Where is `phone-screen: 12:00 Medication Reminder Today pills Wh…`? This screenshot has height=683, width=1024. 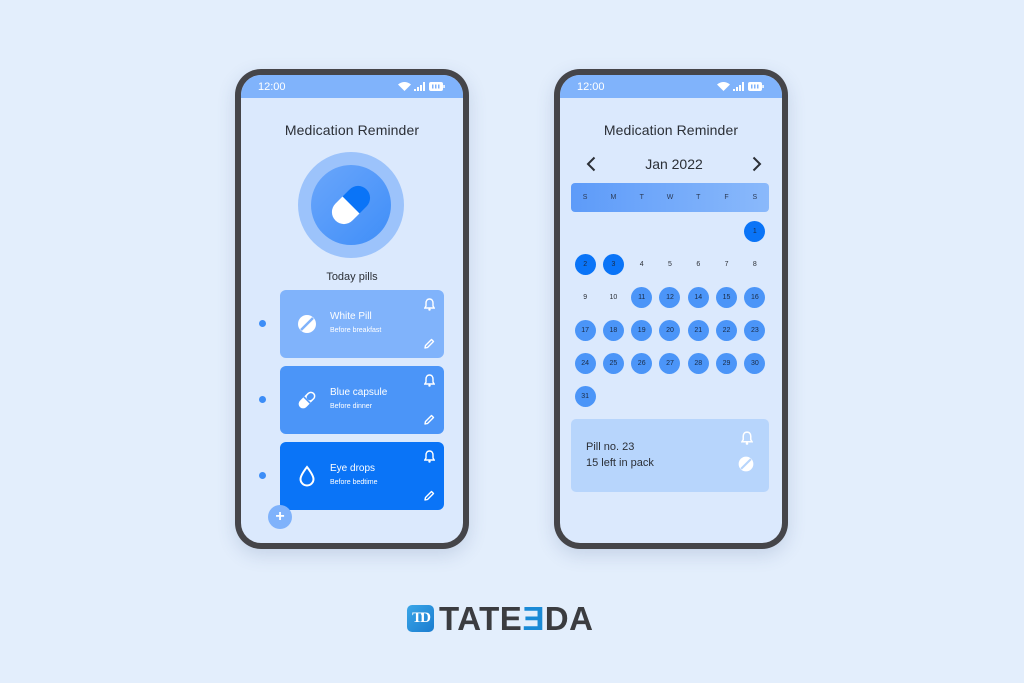
phone-screen: 12:00 Medication Reminder Today pills Wh… is located at coordinates (352, 309).